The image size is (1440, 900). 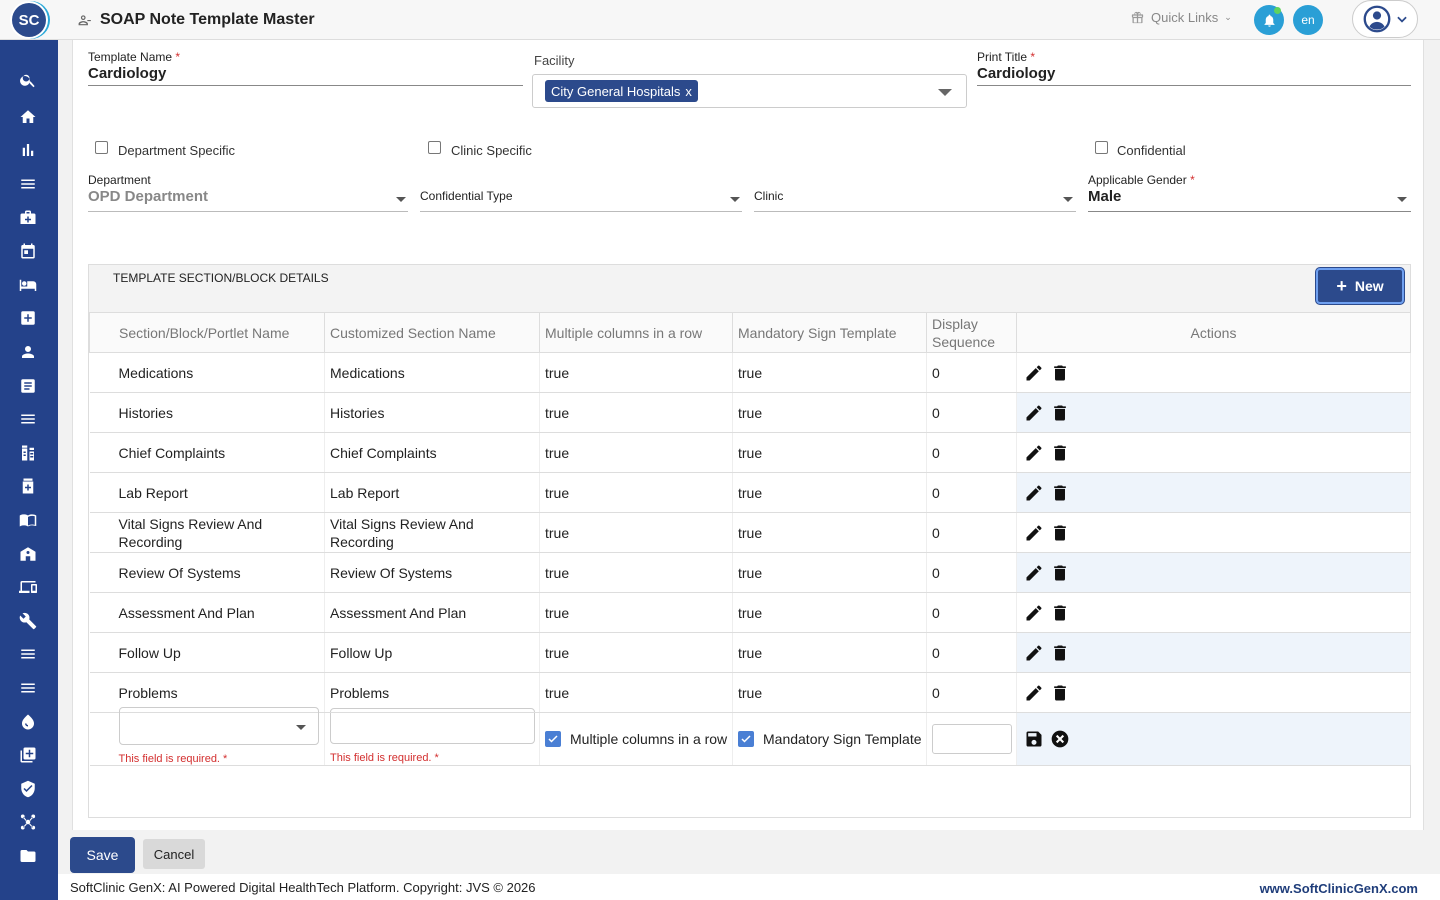 What do you see at coordinates (466, 196) in the screenshot?
I see `confidential-type-select: Confidential Type` at bounding box center [466, 196].